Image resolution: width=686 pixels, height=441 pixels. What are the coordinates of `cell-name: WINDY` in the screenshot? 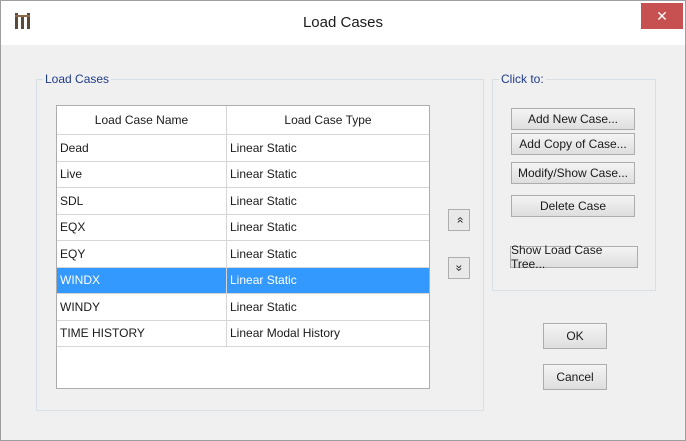 It's located at (142, 307).